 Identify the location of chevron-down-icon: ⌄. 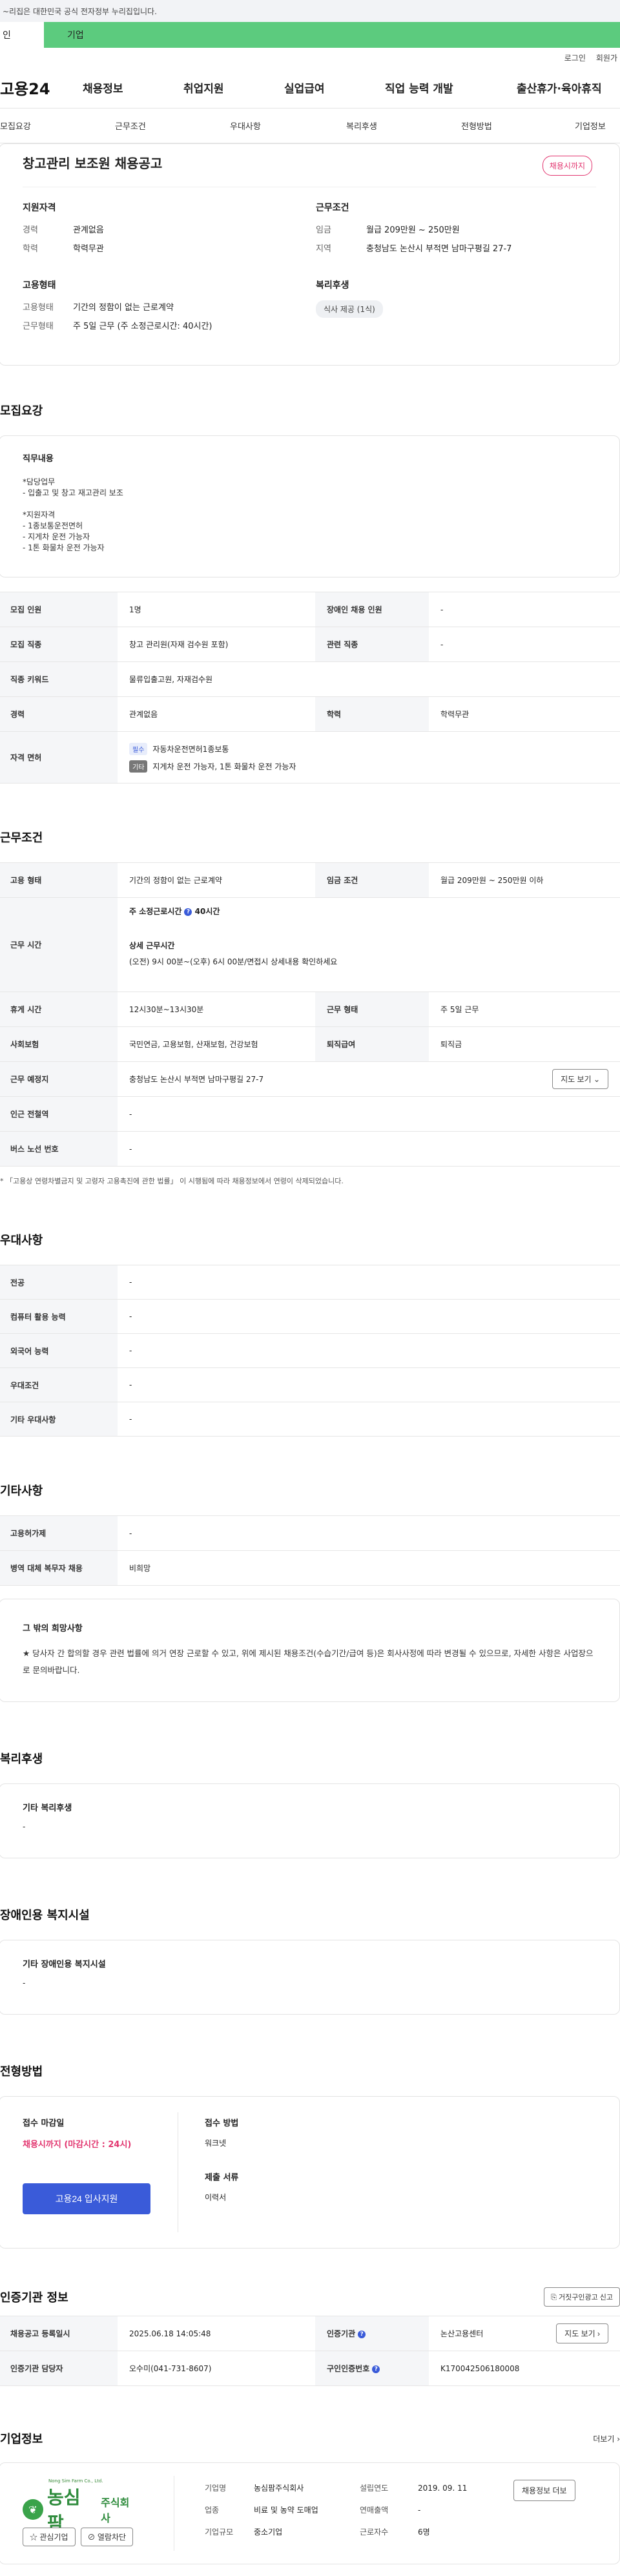
(596, 1079).